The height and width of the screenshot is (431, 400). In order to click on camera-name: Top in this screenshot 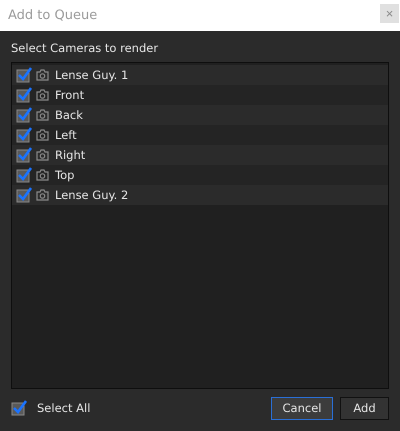, I will do `click(64, 175)`.